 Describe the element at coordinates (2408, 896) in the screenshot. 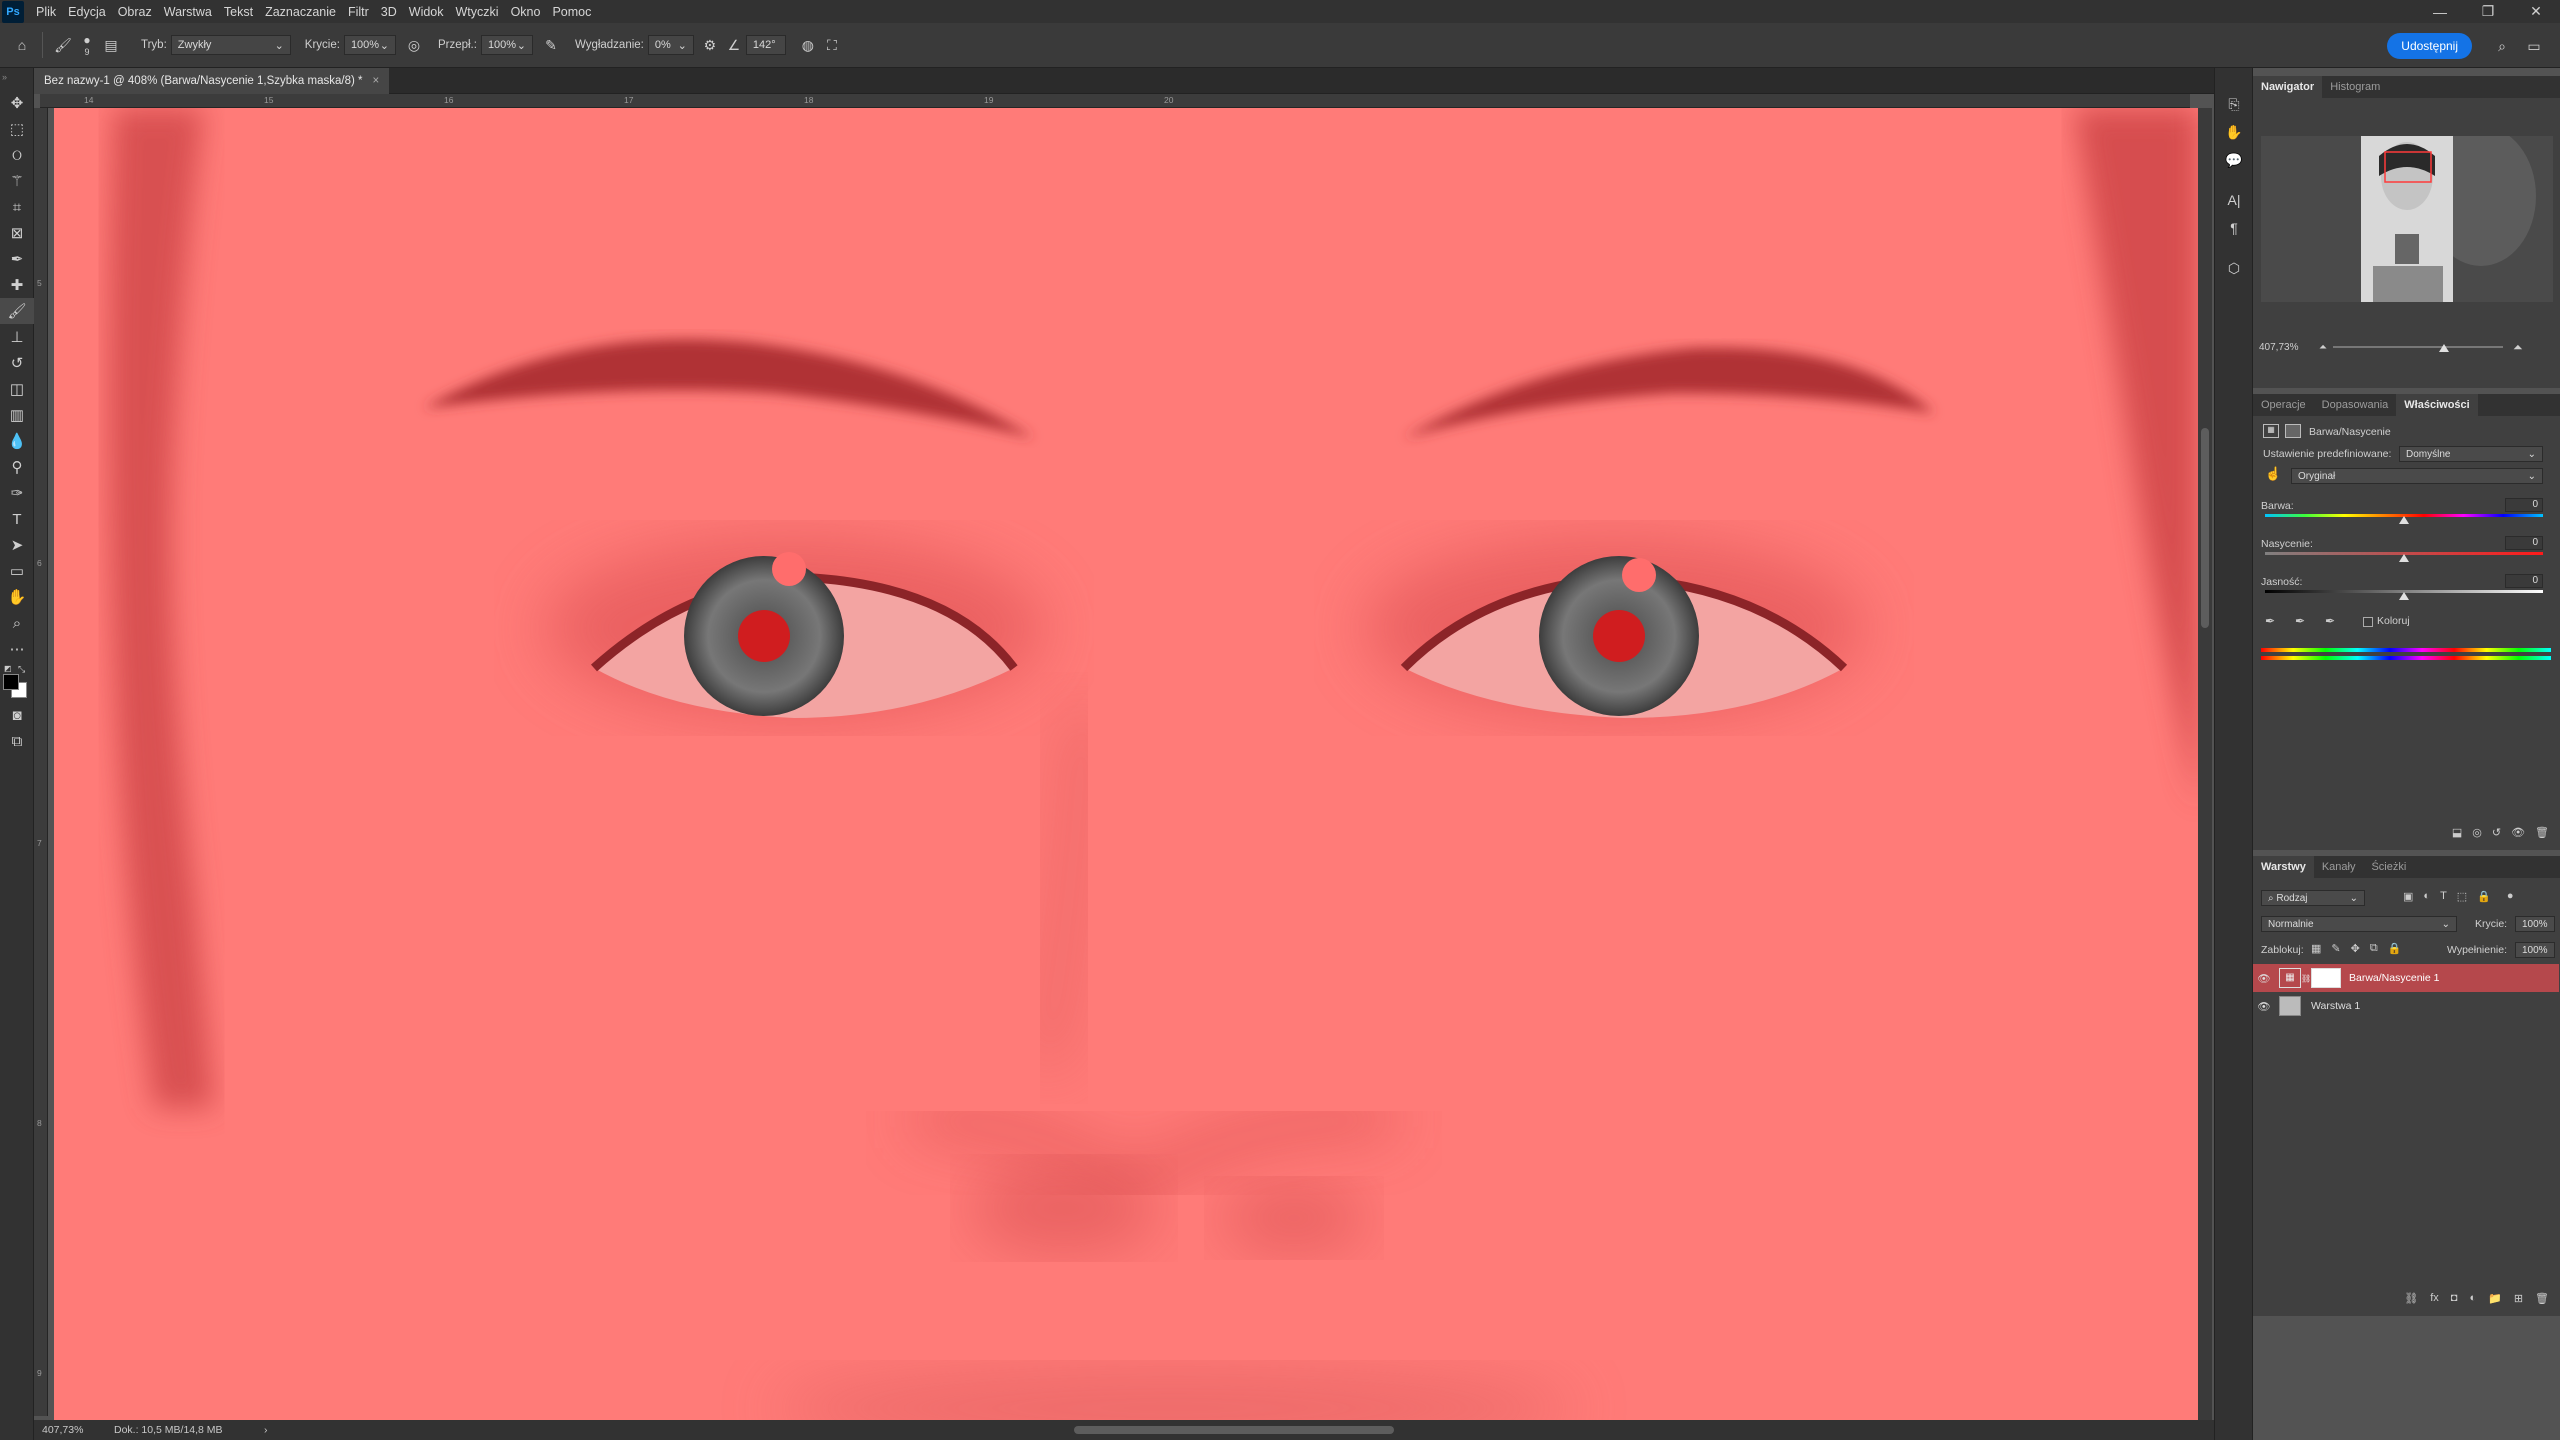

I see `filter-pixel-icon: ▣` at that location.